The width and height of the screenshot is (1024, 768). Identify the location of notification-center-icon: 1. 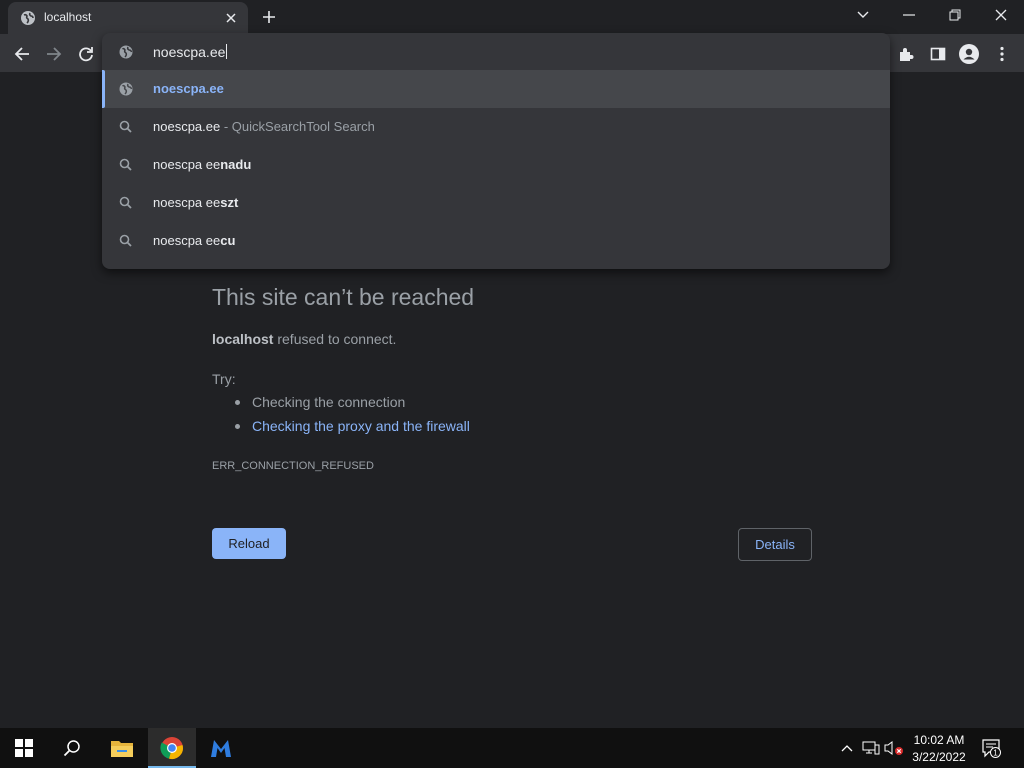
(991, 748).